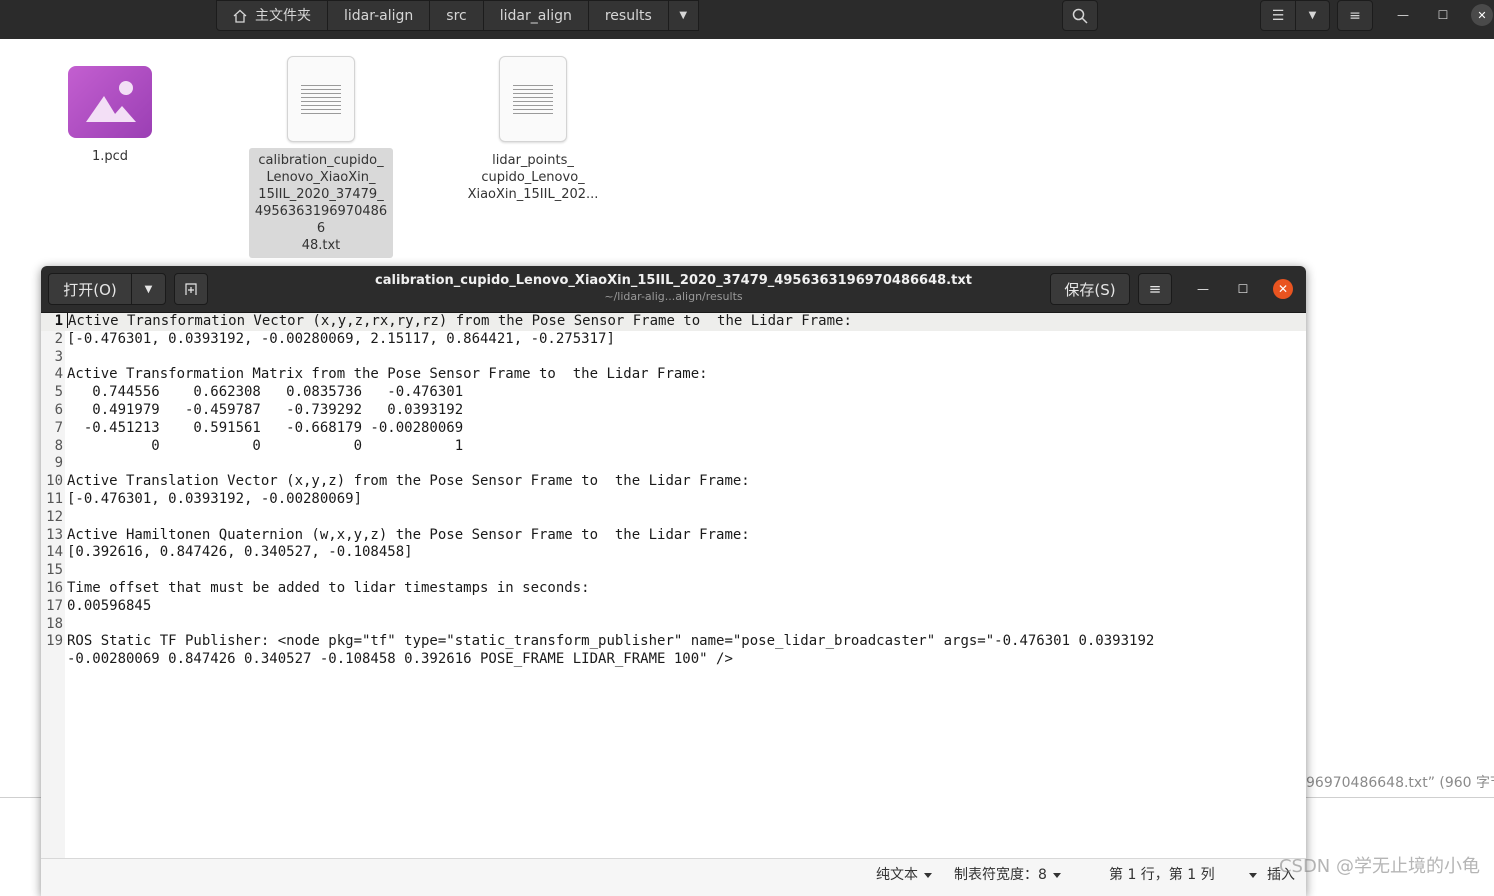 Image resolution: width=1494 pixels, height=896 pixels. What do you see at coordinates (1090, 289) in the screenshot?
I see `save-button: 保存(S)` at bounding box center [1090, 289].